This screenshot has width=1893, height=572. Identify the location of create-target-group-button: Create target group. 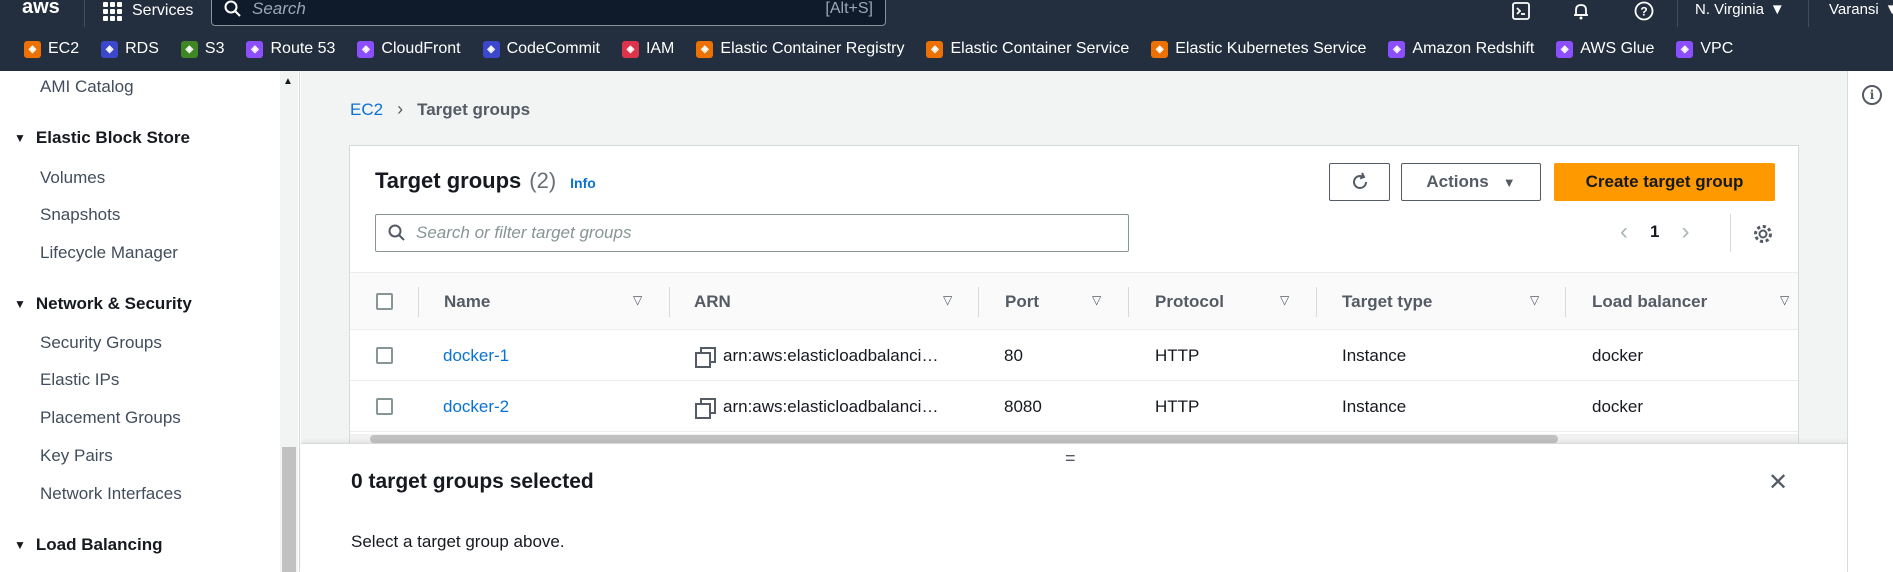
(1664, 182).